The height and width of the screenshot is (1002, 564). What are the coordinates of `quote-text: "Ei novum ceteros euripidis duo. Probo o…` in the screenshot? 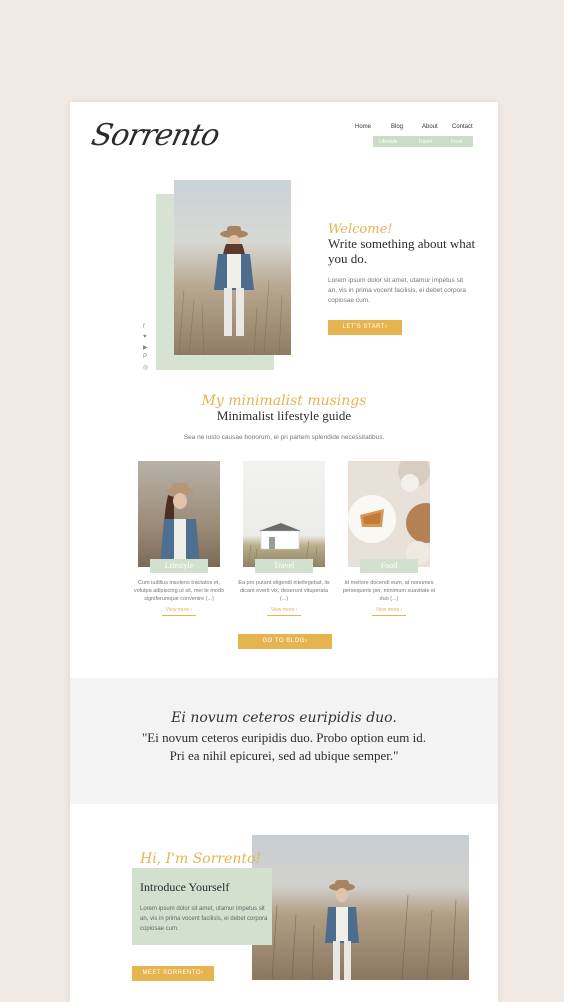 It's located at (284, 747).